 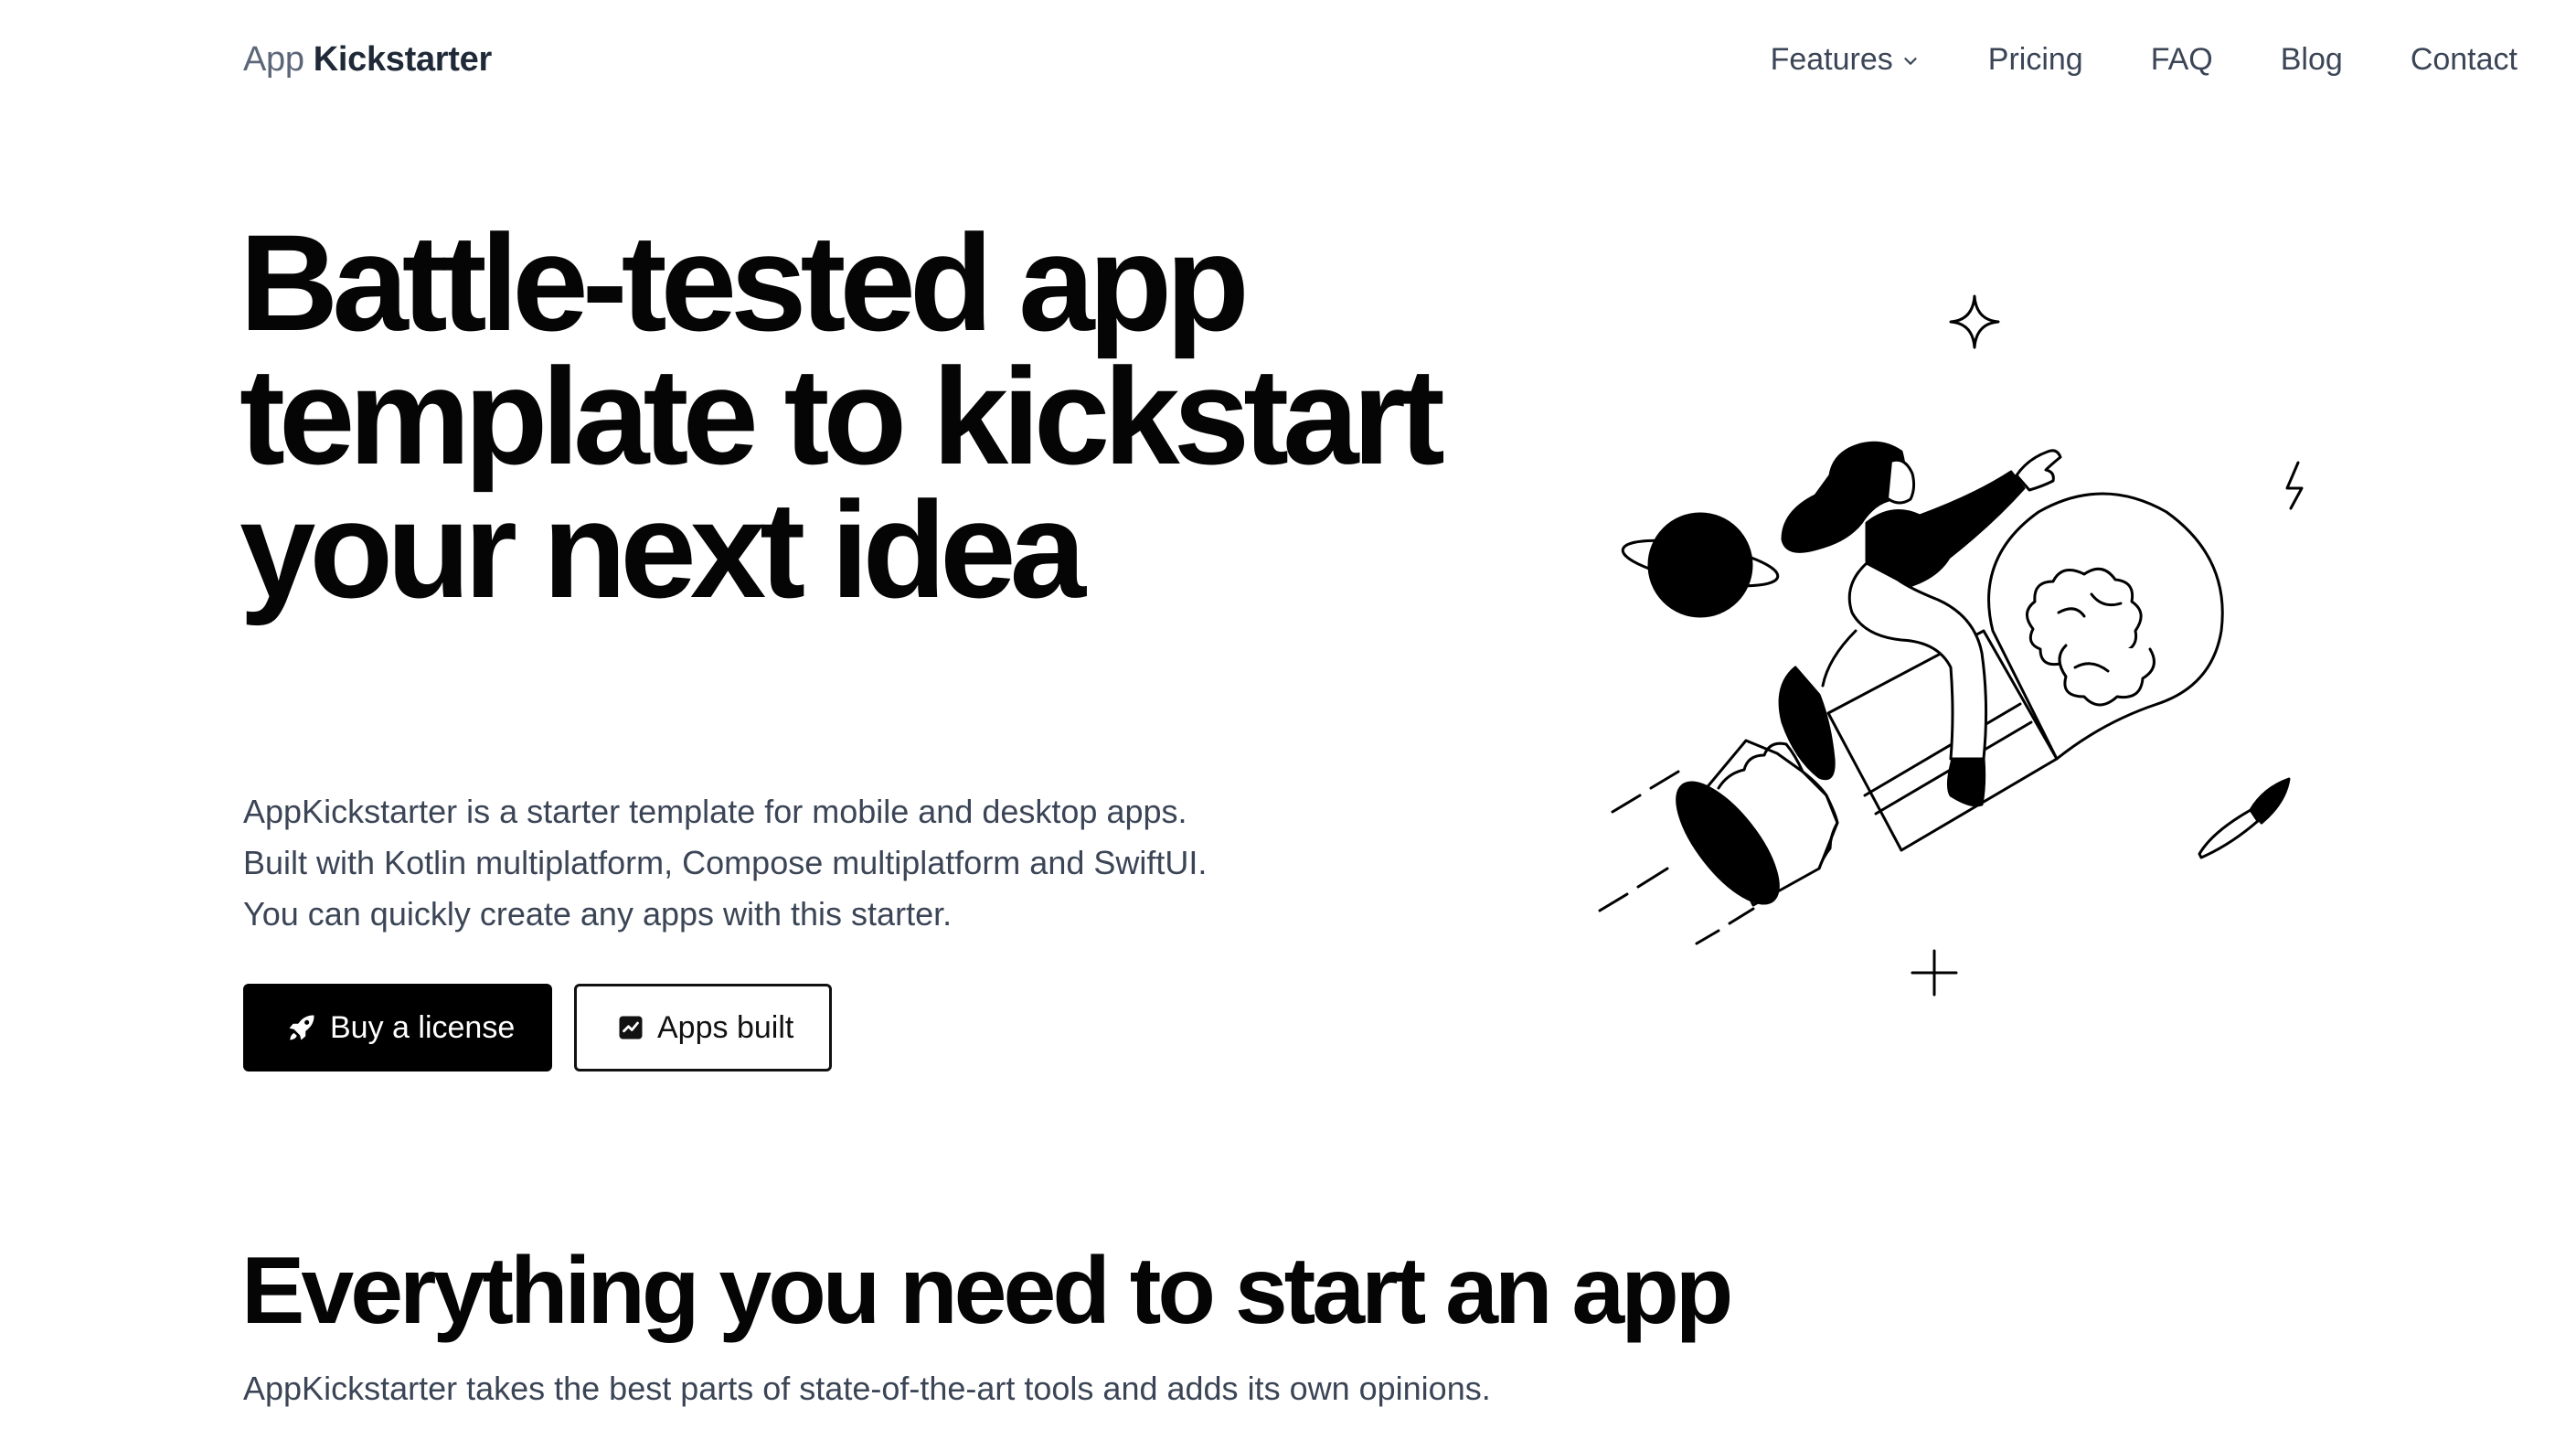 What do you see at coordinates (1974, 321) in the screenshot?
I see `sparkle-icon` at bounding box center [1974, 321].